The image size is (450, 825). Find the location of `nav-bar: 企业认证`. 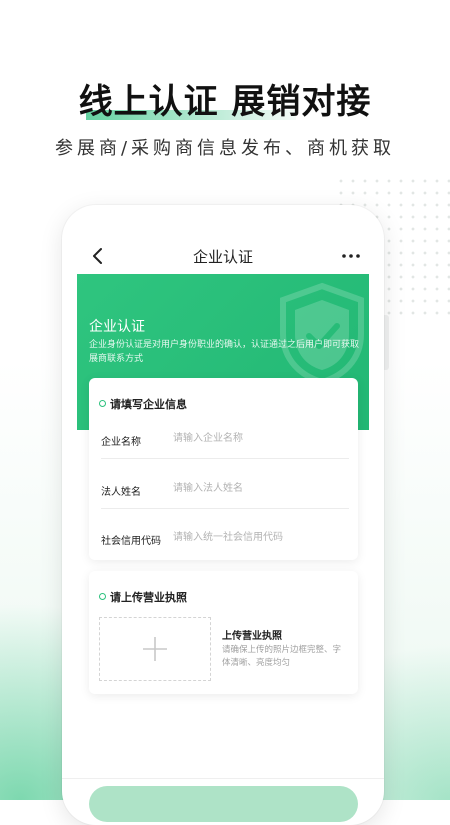

nav-bar: 企业认证 is located at coordinates (223, 256).